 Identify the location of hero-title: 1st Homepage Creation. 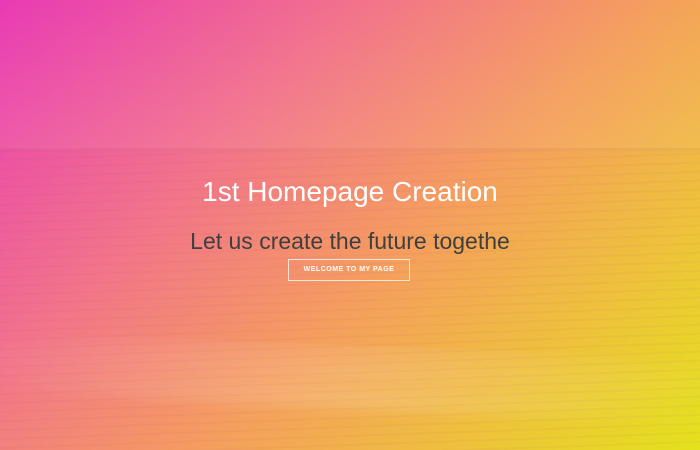
(350, 191).